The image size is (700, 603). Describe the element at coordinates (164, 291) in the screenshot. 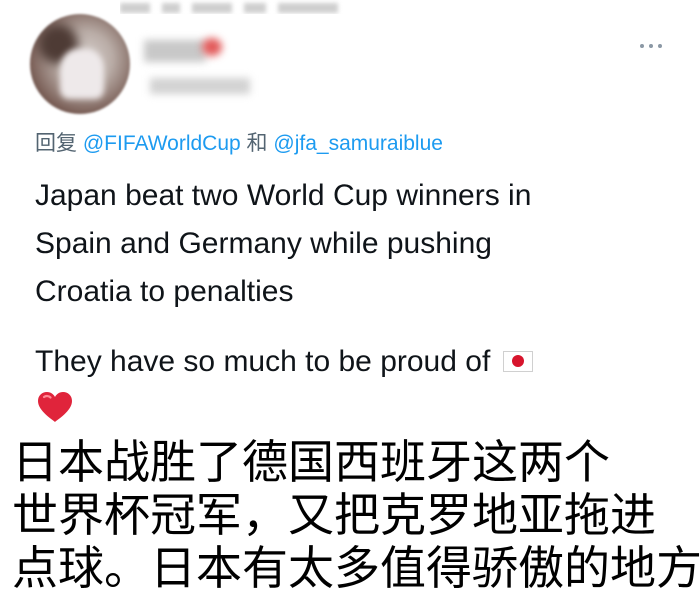

I see `tweet-line-3: Croatia to penalties` at that location.